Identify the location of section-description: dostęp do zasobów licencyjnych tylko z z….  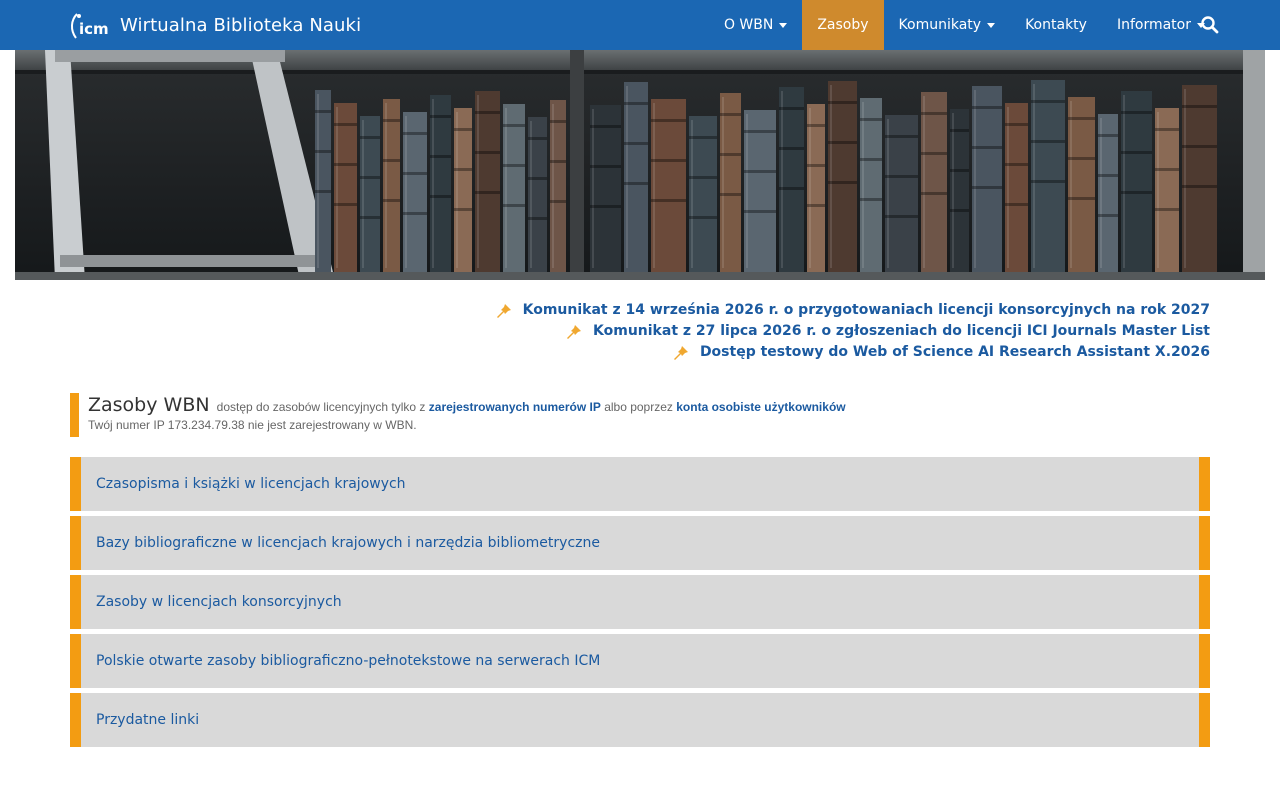
(531, 407).